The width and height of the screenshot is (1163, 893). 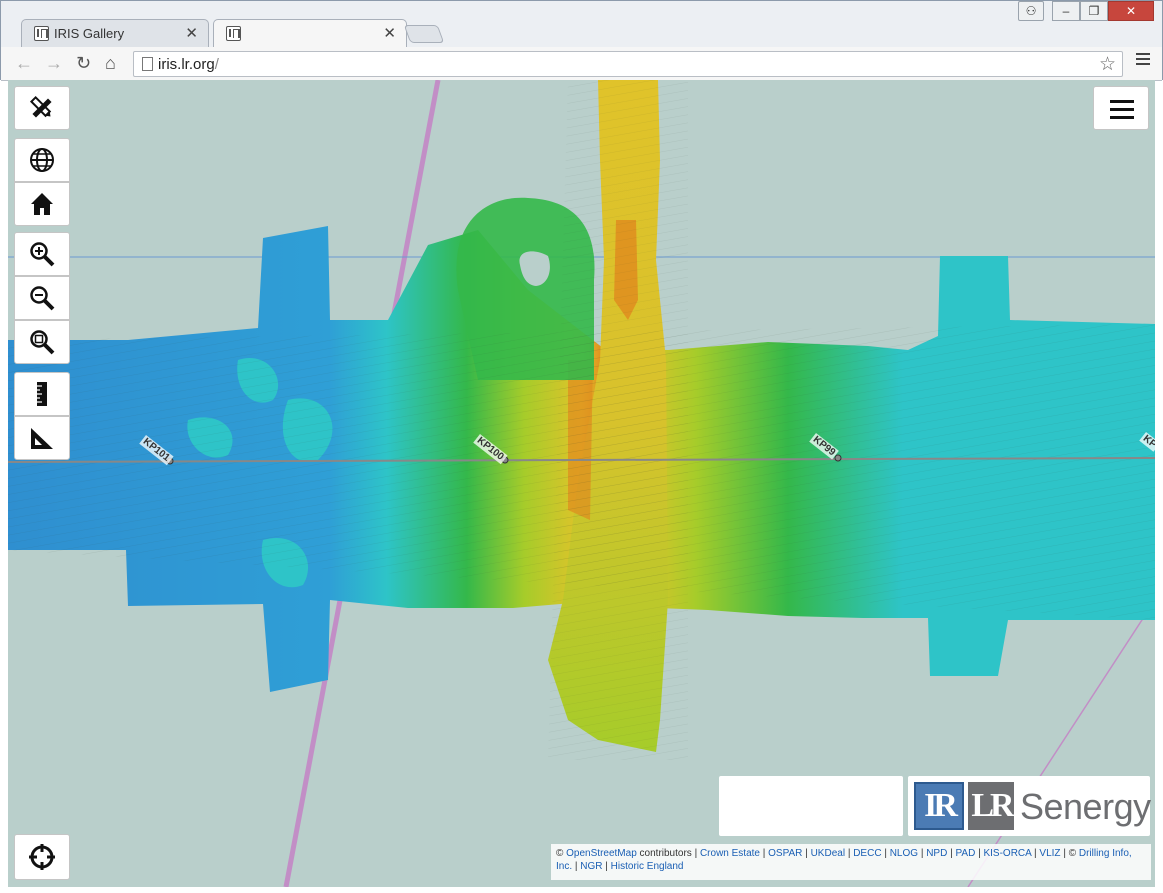 I want to click on ruler-icon, so click(x=42, y=394).